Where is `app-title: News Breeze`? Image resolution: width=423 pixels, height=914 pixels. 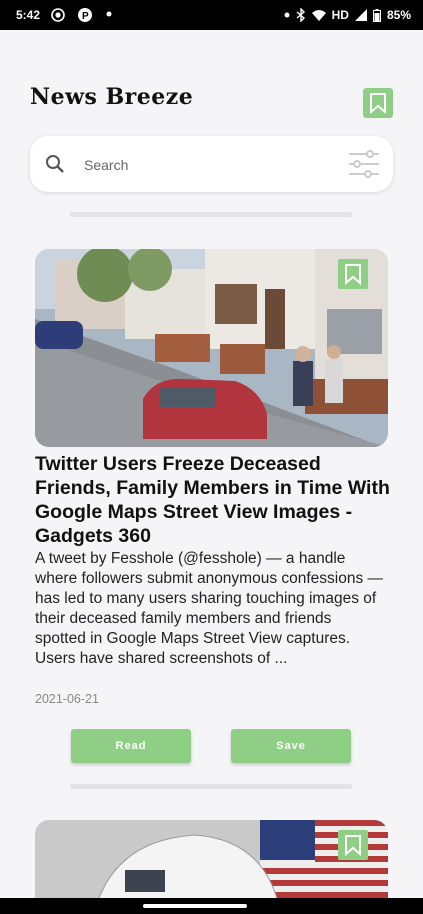
app-title: News Breeze is located at coordinates (112, 97).